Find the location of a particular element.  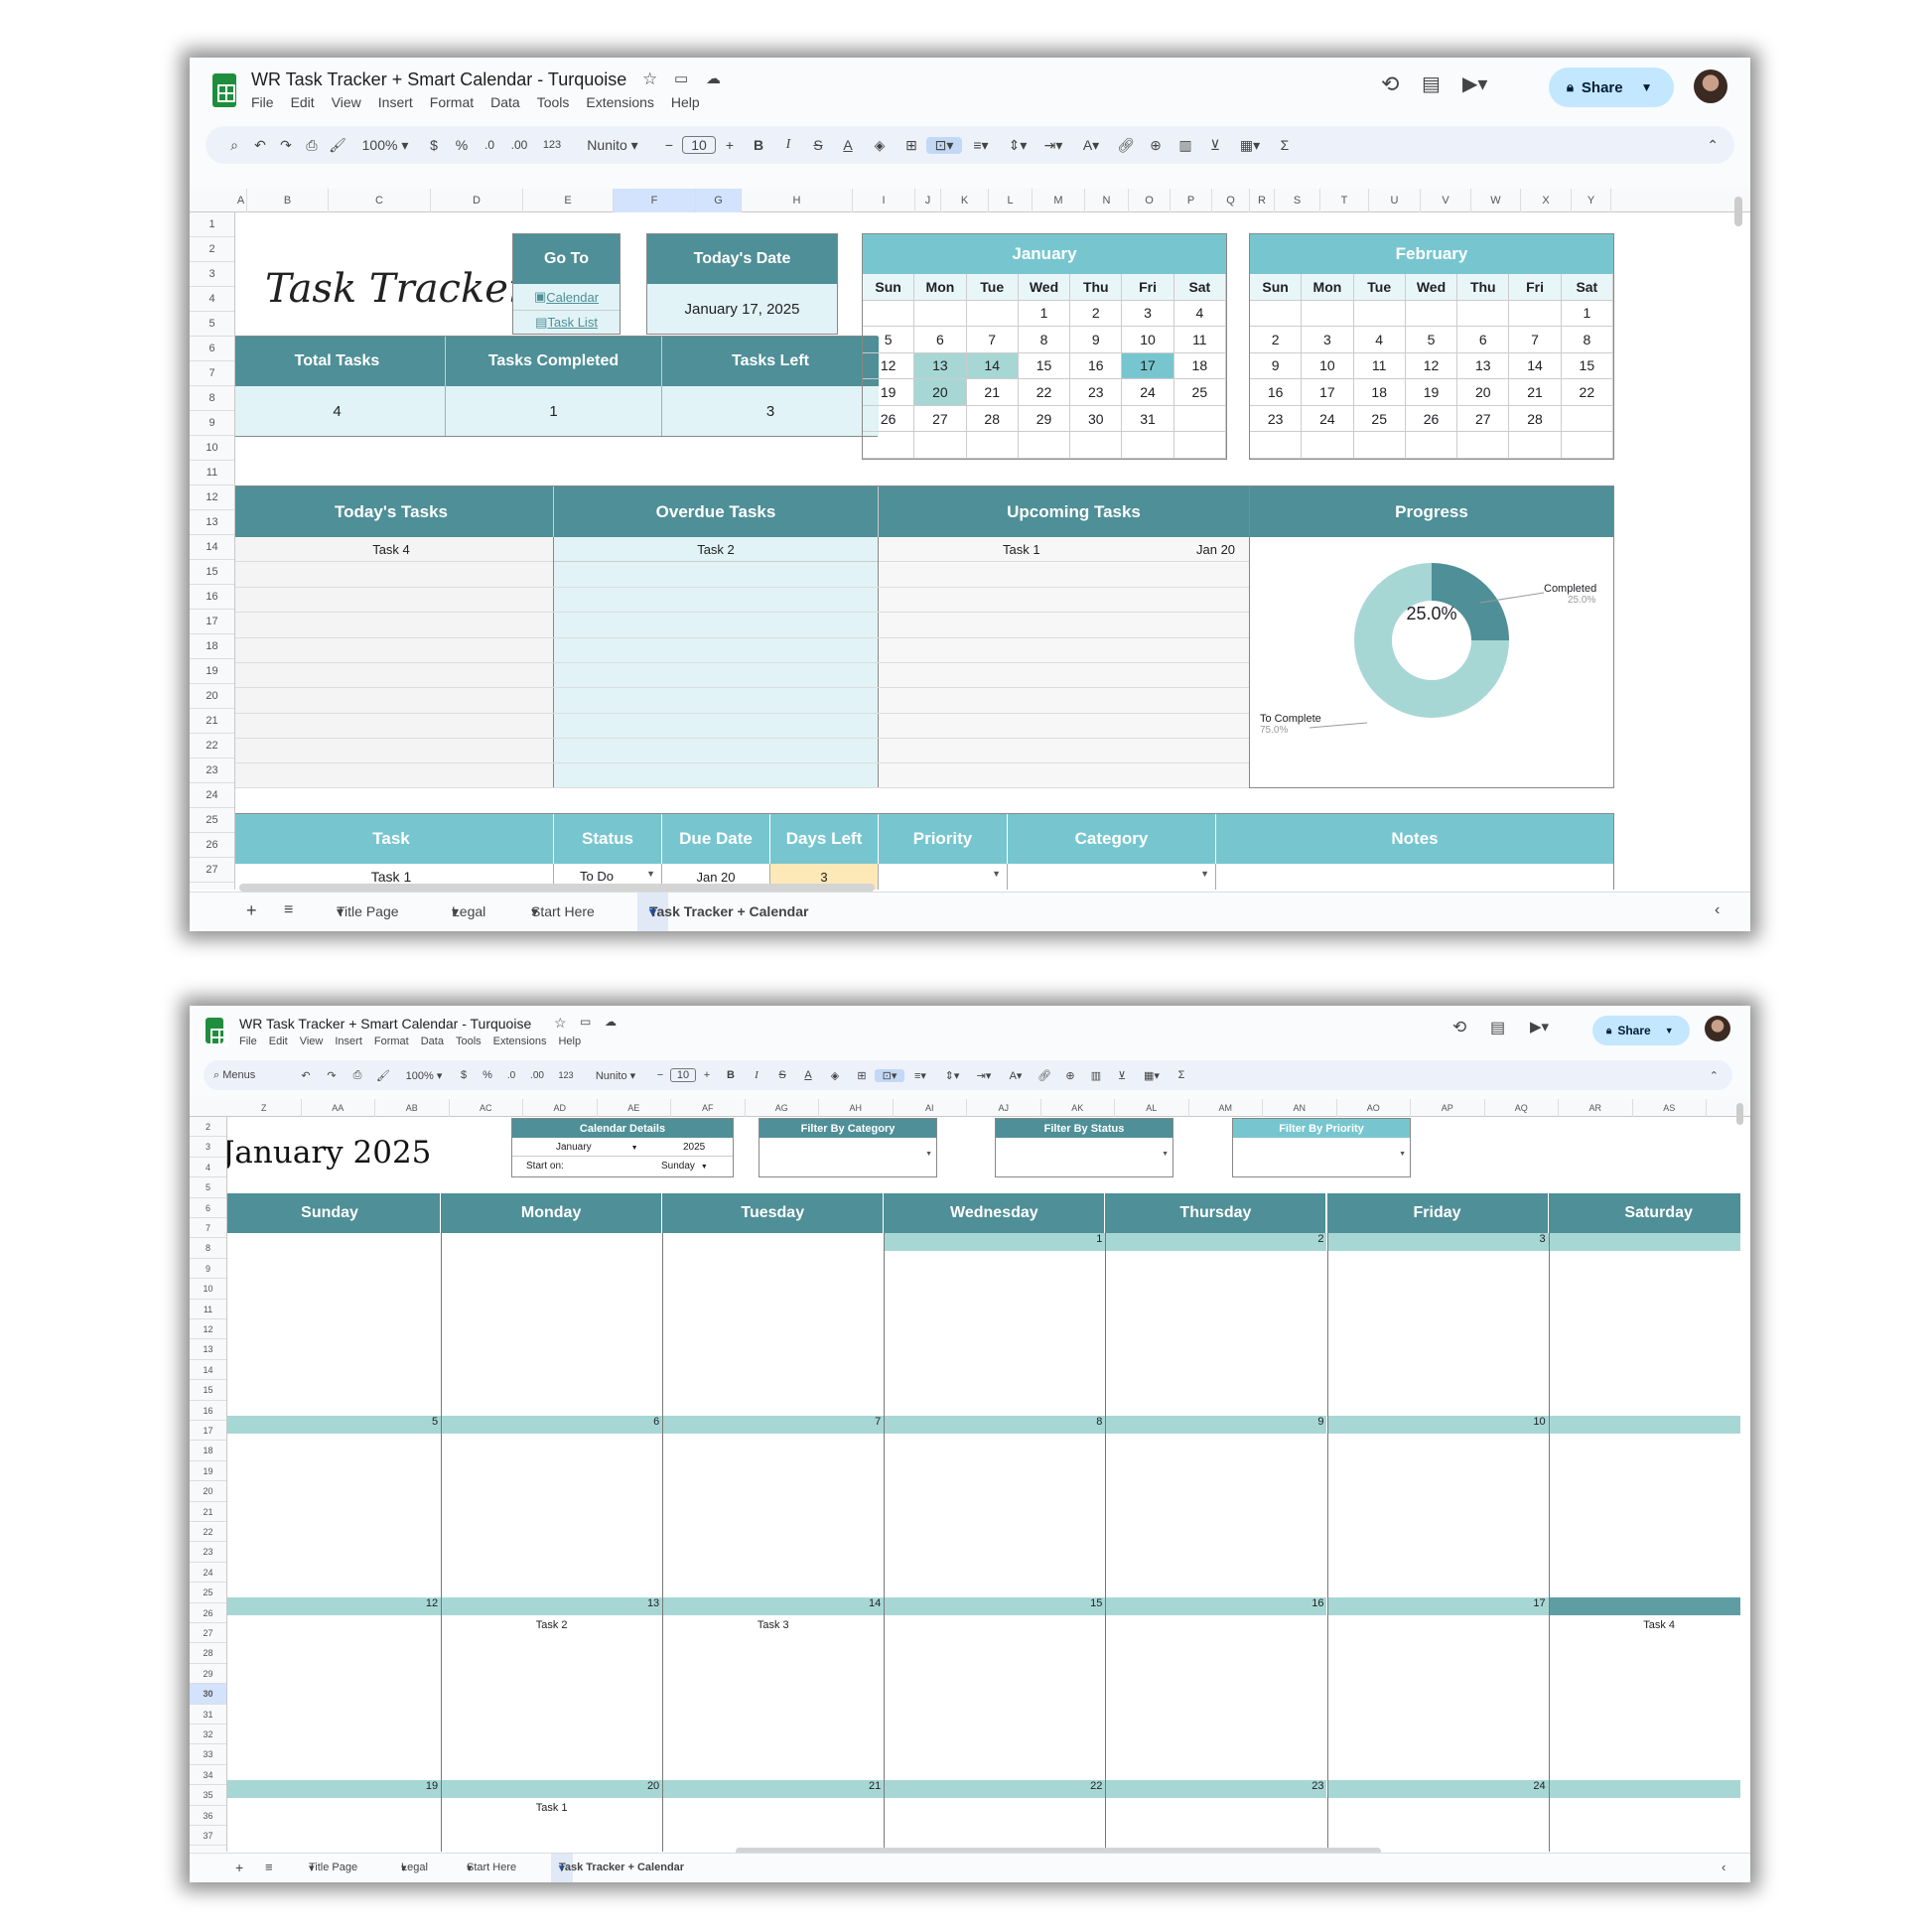

mini-calendar-day: 13 is located at coordinates (1483, 366).